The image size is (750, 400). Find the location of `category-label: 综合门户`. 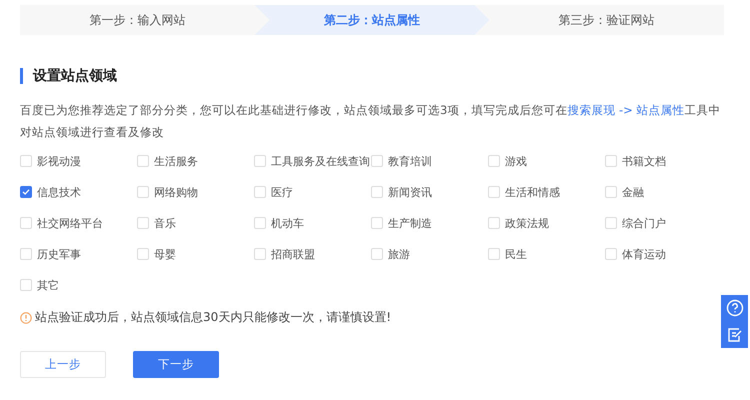

category-label: 综合门户 is located at coordinates (644, 223).